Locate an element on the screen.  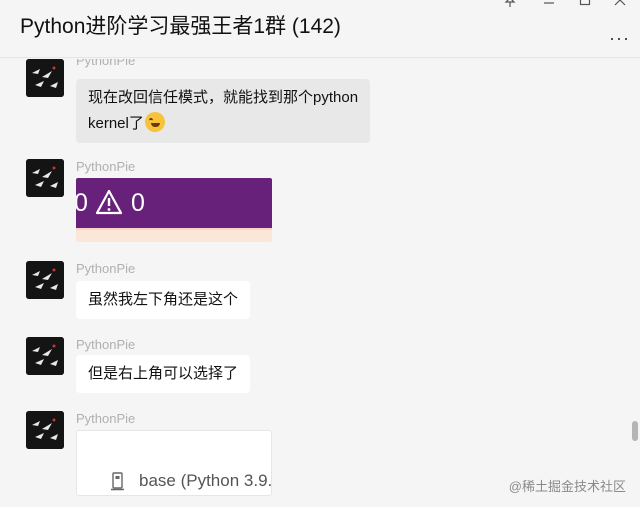
title-bar: Python进阶学习最强王者1群 (142) ··· is located at coordinates (320, 29).